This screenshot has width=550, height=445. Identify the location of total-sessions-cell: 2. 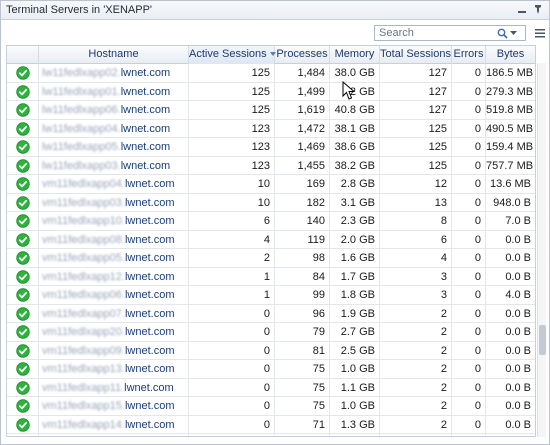
(416, 332).